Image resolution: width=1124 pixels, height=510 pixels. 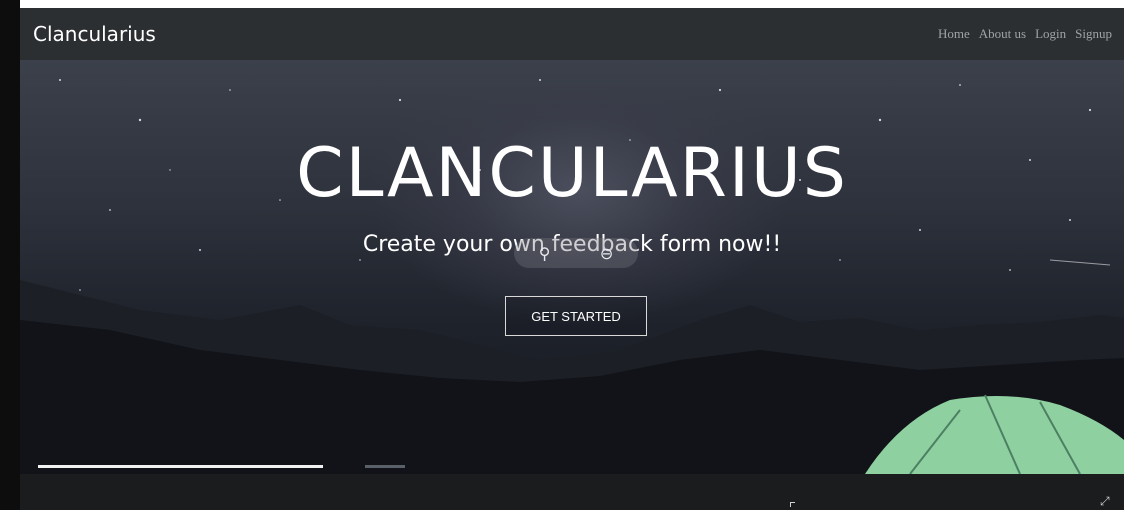 What do you see at coordinates (1093, 34) in the screenshot?
I see `nav-link-signup: Signup` at bounding box center [1093, 34].